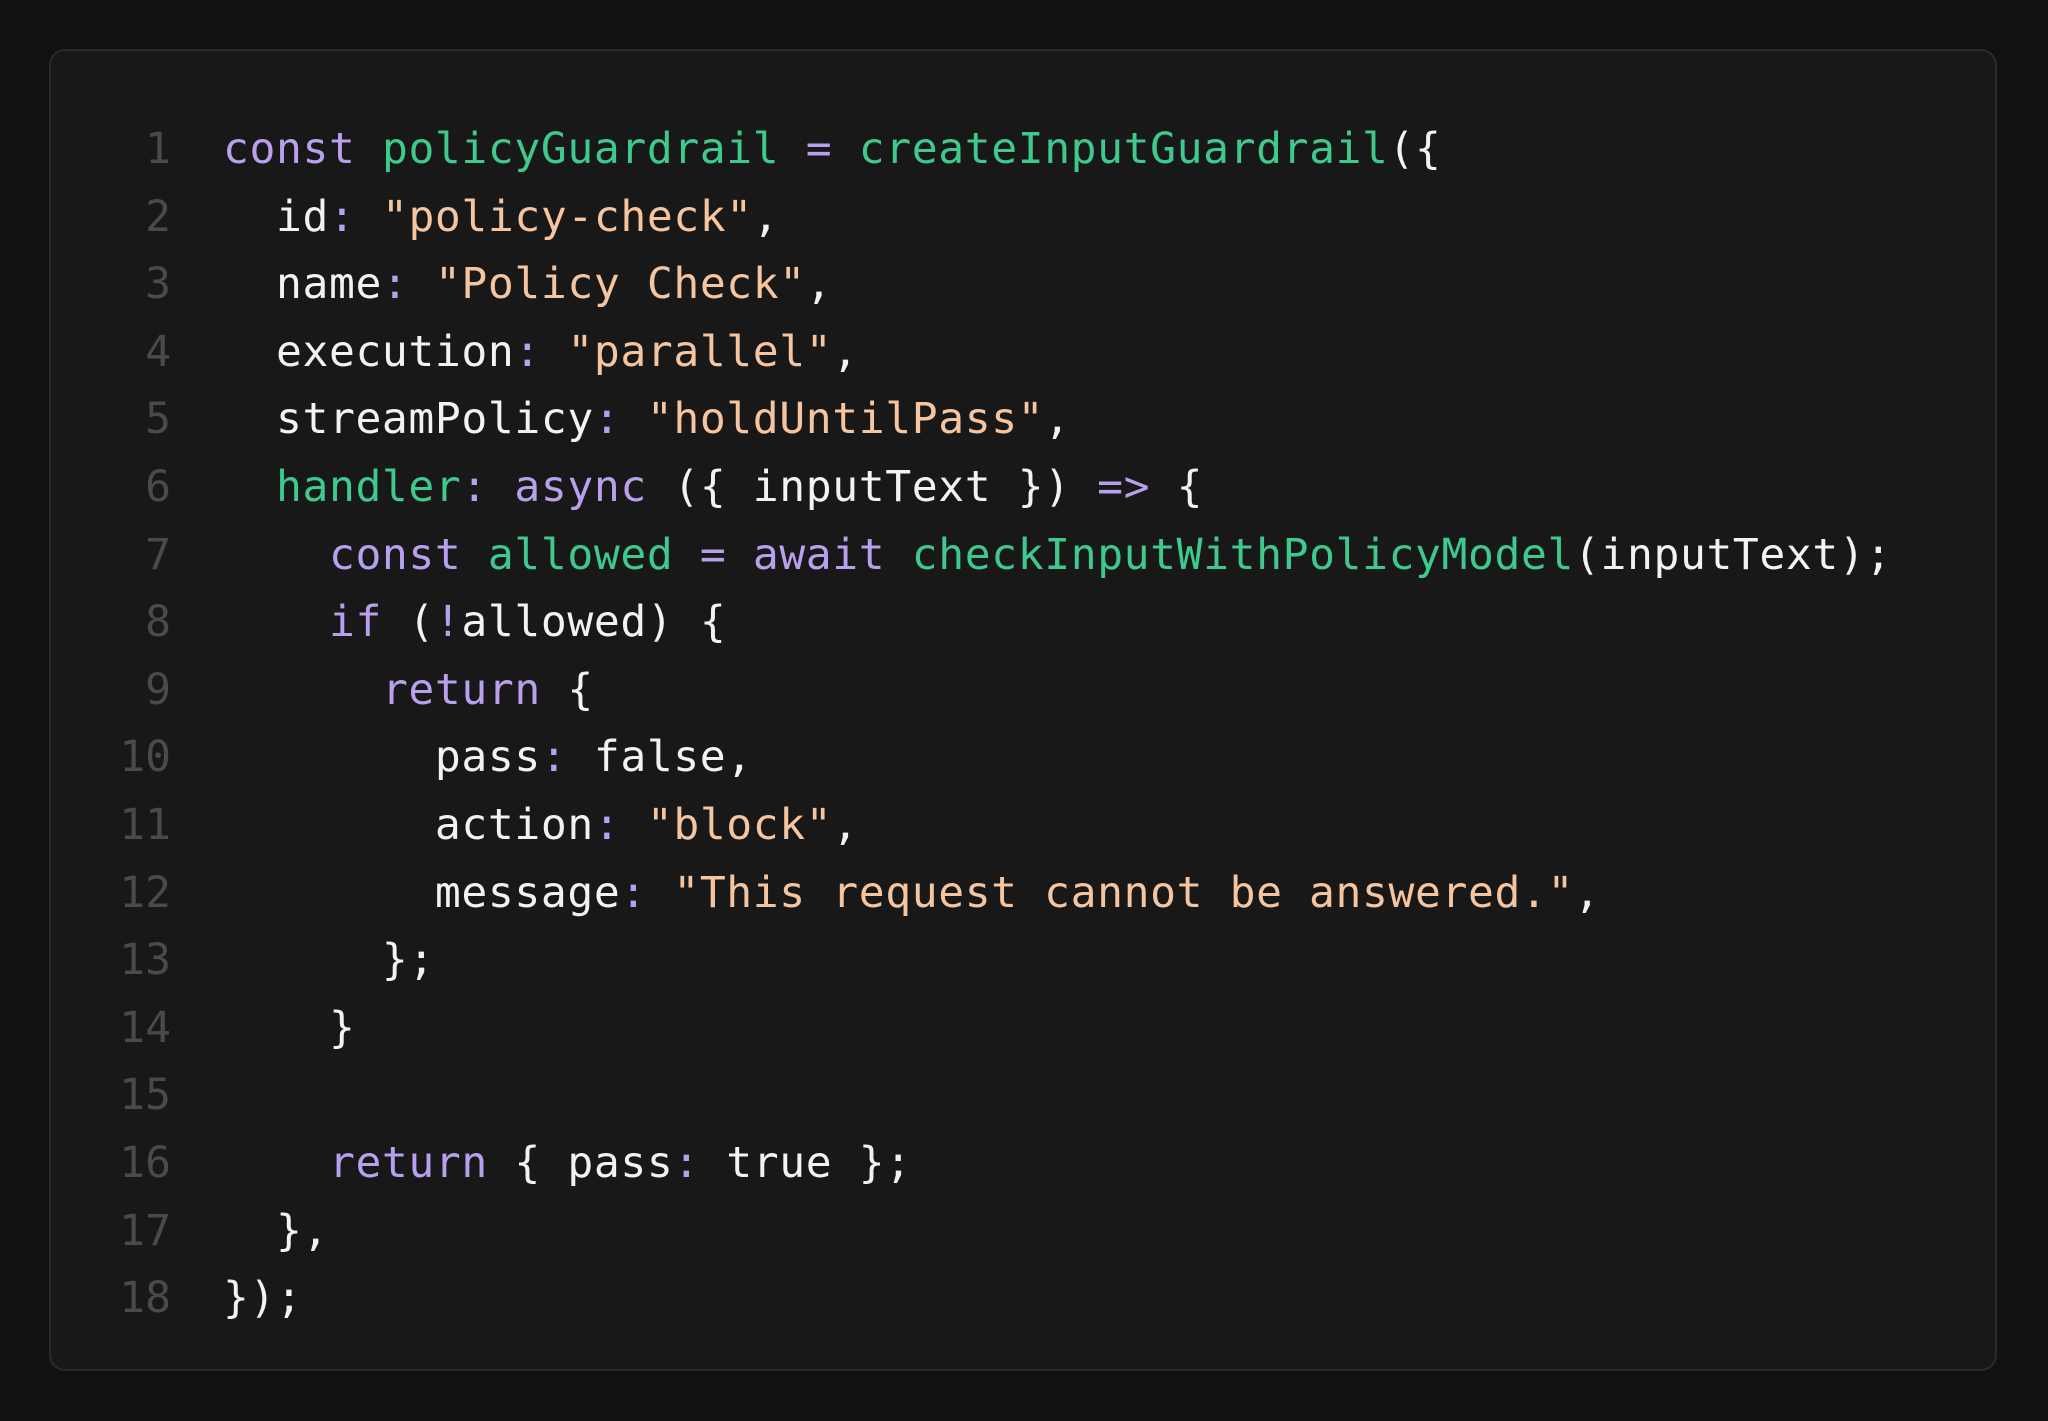  Describe the element at coordinates (369, 351) in the screenshot. I see `code-token: execution` at that location.